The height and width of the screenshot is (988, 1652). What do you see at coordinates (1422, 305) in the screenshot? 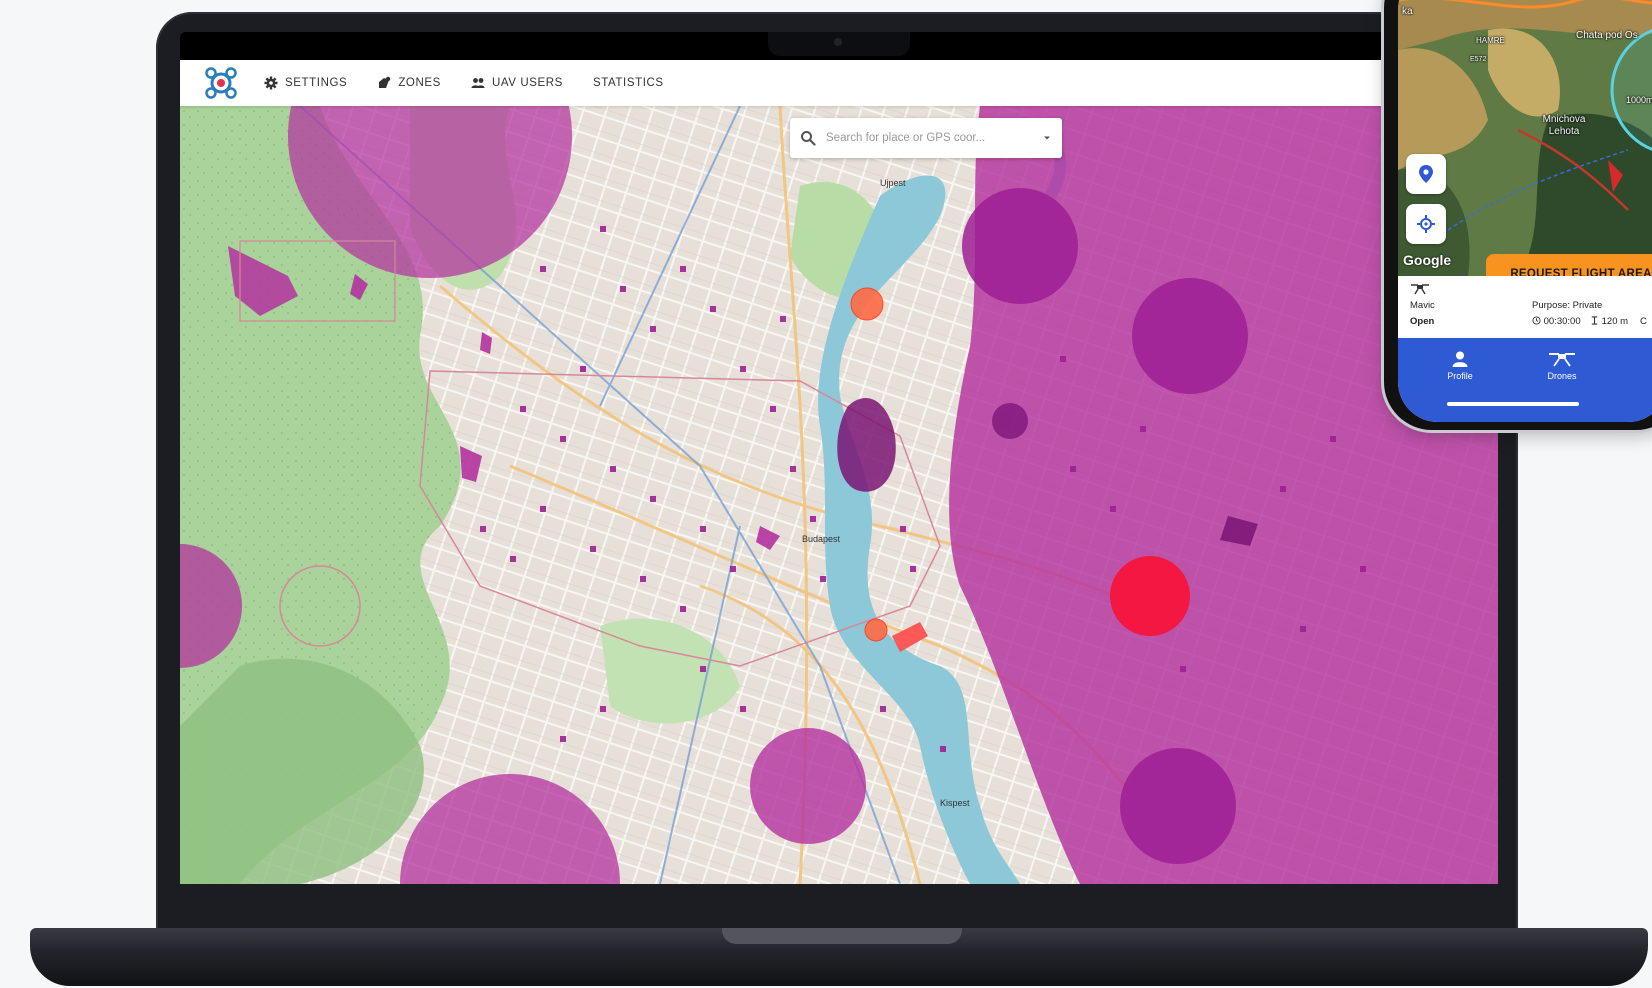
I see `drone-model: Mavic` at bounding box center [1422, 305].